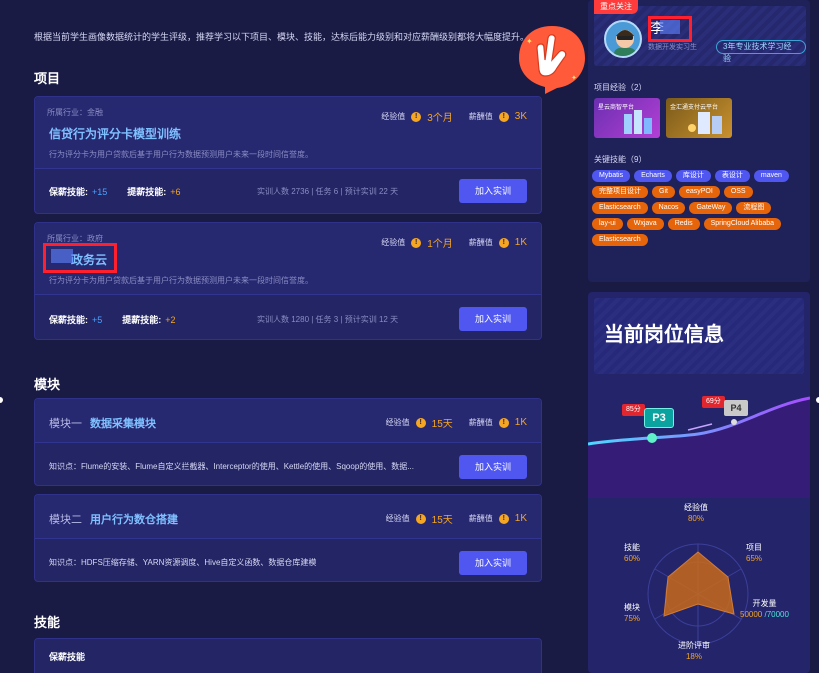  Describe the element at coordinates (761, 51) in the screenshot. I see `experience-badge: 3年专业技术学习经验` at that location.